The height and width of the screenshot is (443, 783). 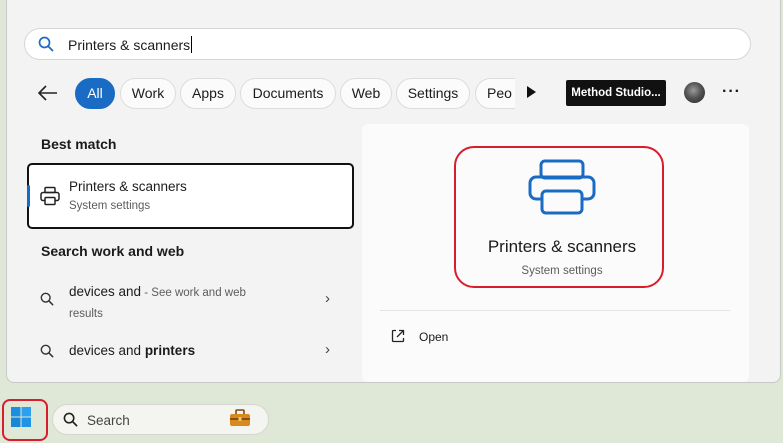 What do you see at coordinates (387, 44) in the screenshot?
I see `search-box: Printers & scanners` at bounding box center [387, 44].